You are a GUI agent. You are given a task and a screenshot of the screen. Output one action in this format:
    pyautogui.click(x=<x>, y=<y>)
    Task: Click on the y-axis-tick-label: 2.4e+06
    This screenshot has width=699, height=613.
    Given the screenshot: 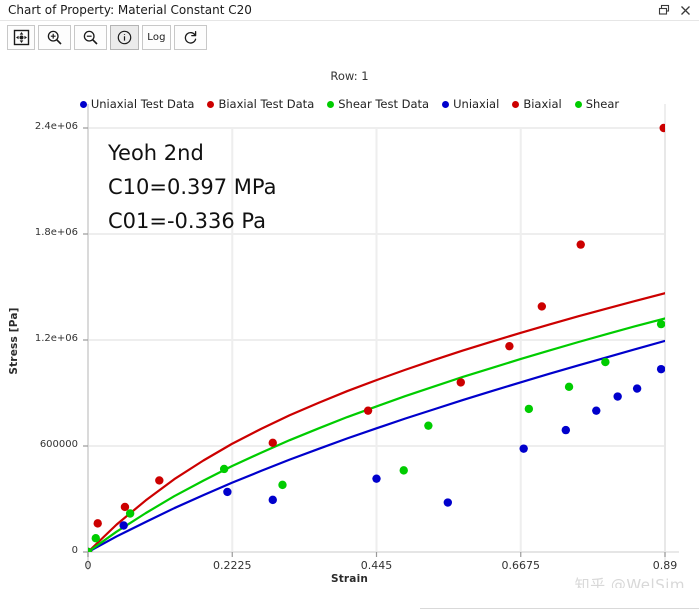 What is the action you would take?
    pyautogui.click(x=56, y=126)
    